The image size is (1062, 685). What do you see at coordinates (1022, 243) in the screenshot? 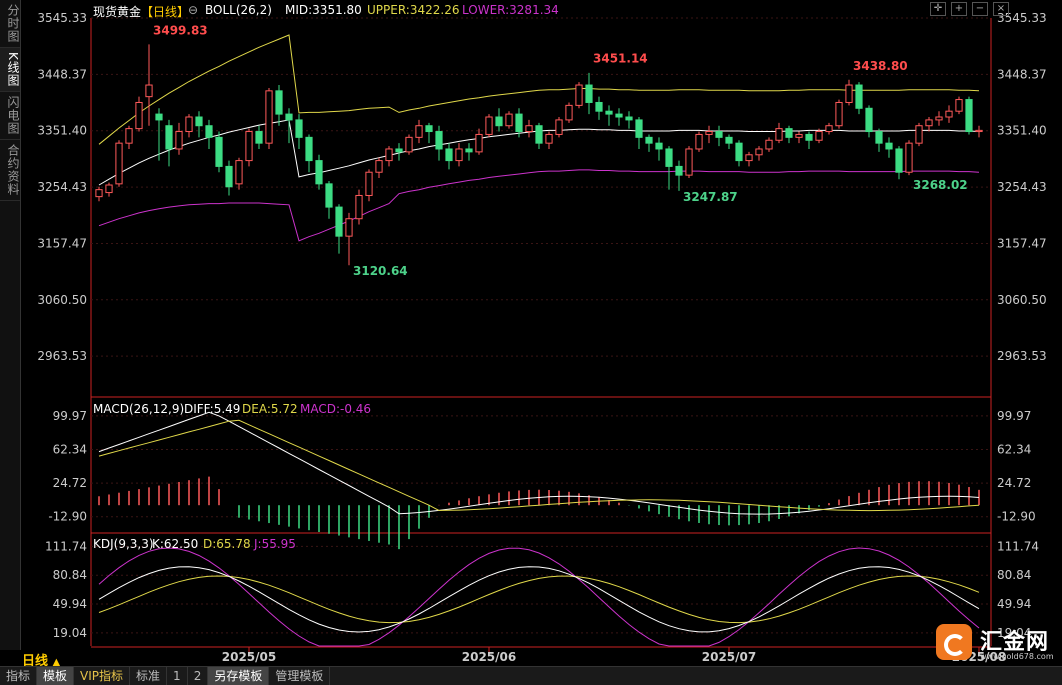
I see `price-axis-label-right: 3157.47` at bounding box center [1022, 243].